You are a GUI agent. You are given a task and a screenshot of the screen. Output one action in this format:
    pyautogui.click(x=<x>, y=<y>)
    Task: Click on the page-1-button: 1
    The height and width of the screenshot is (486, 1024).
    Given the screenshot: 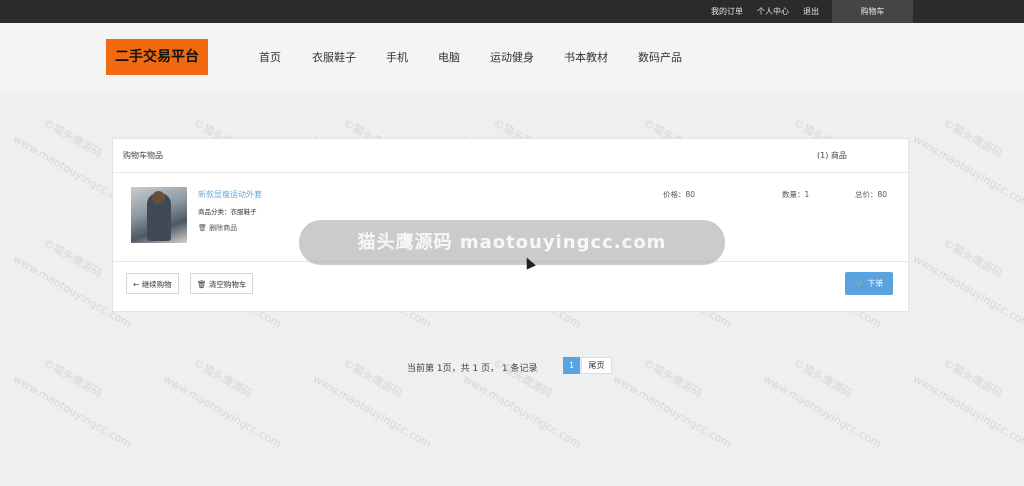 What is the action you would take?
    pyautogui.click(x=571, y=365)
    